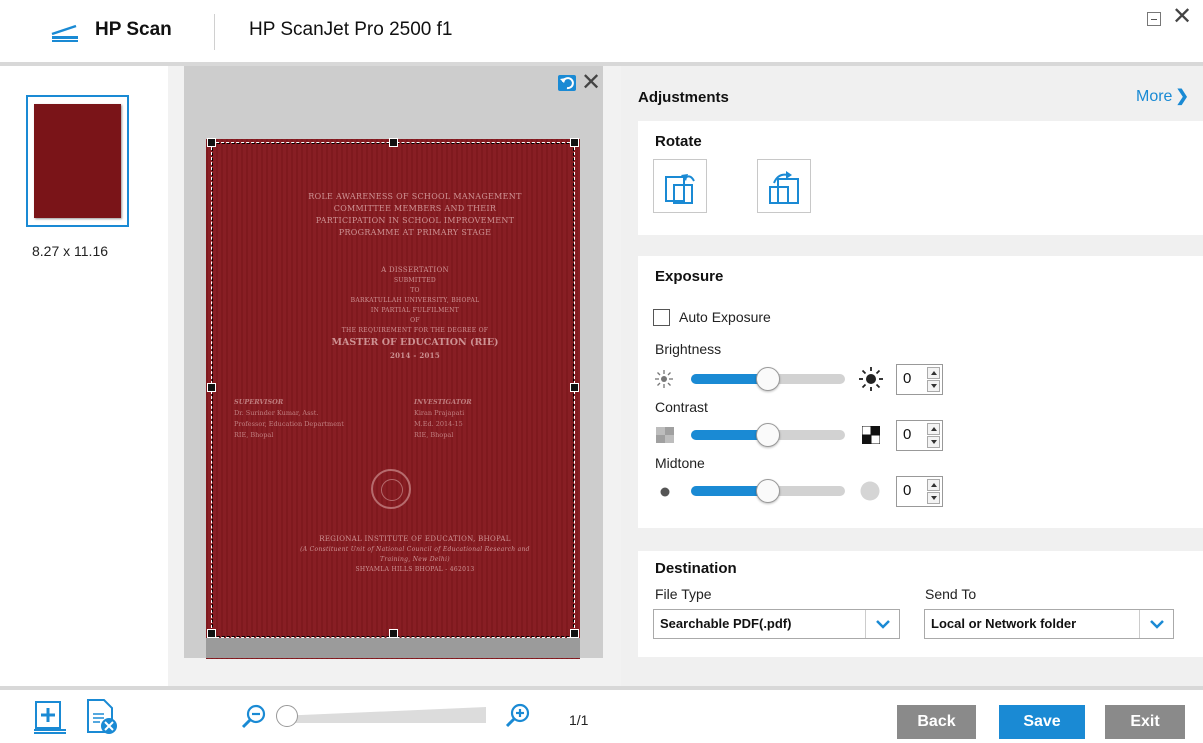  What do you see at coordinates (50, 719) in the screenshot?
I see `add-page-icon` at bounding box center [50, 719].